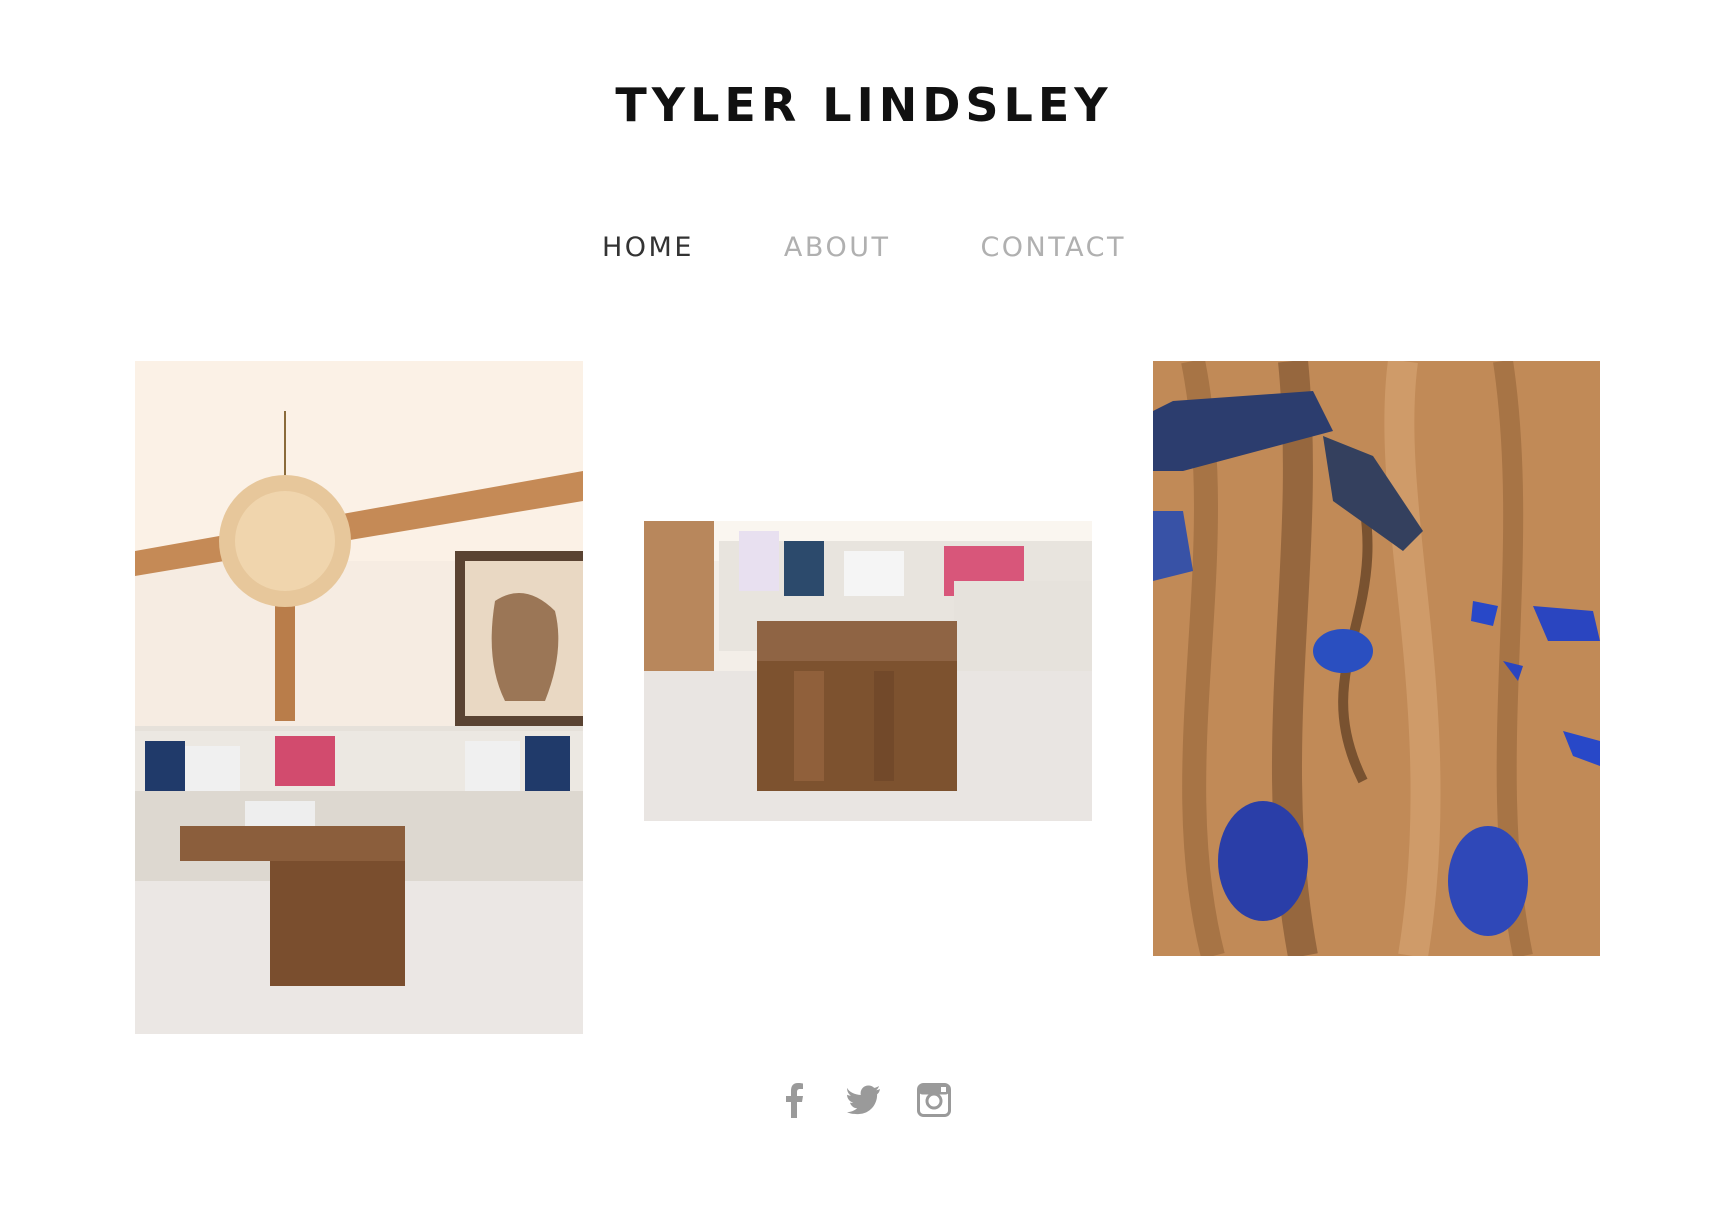  I want to click on wood-slab-photo, so click(1376, 658).